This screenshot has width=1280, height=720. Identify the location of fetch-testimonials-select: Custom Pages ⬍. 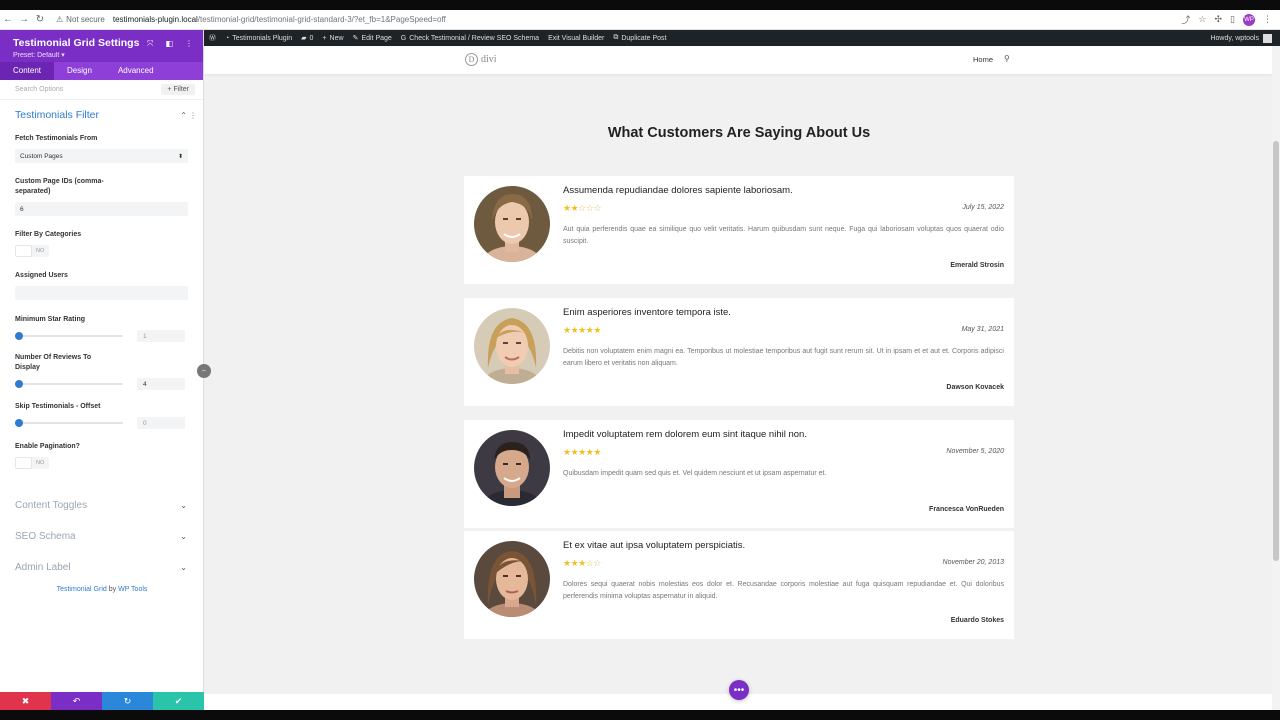
(101, 156).